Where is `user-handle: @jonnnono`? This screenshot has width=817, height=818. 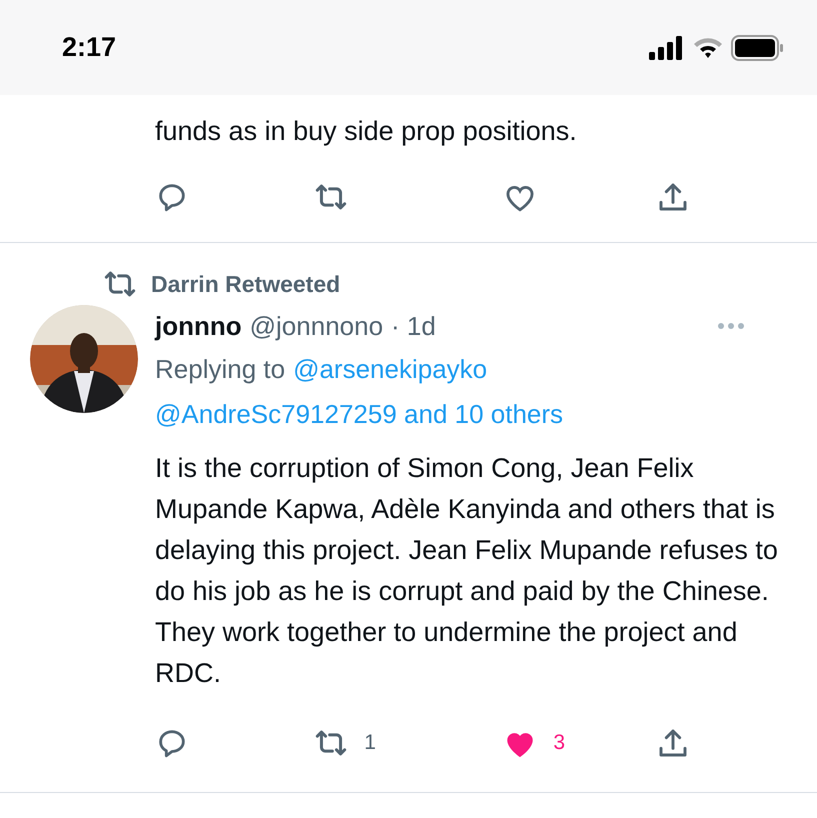
user-handle: @jonnnono is located at coordinates (317, 325).